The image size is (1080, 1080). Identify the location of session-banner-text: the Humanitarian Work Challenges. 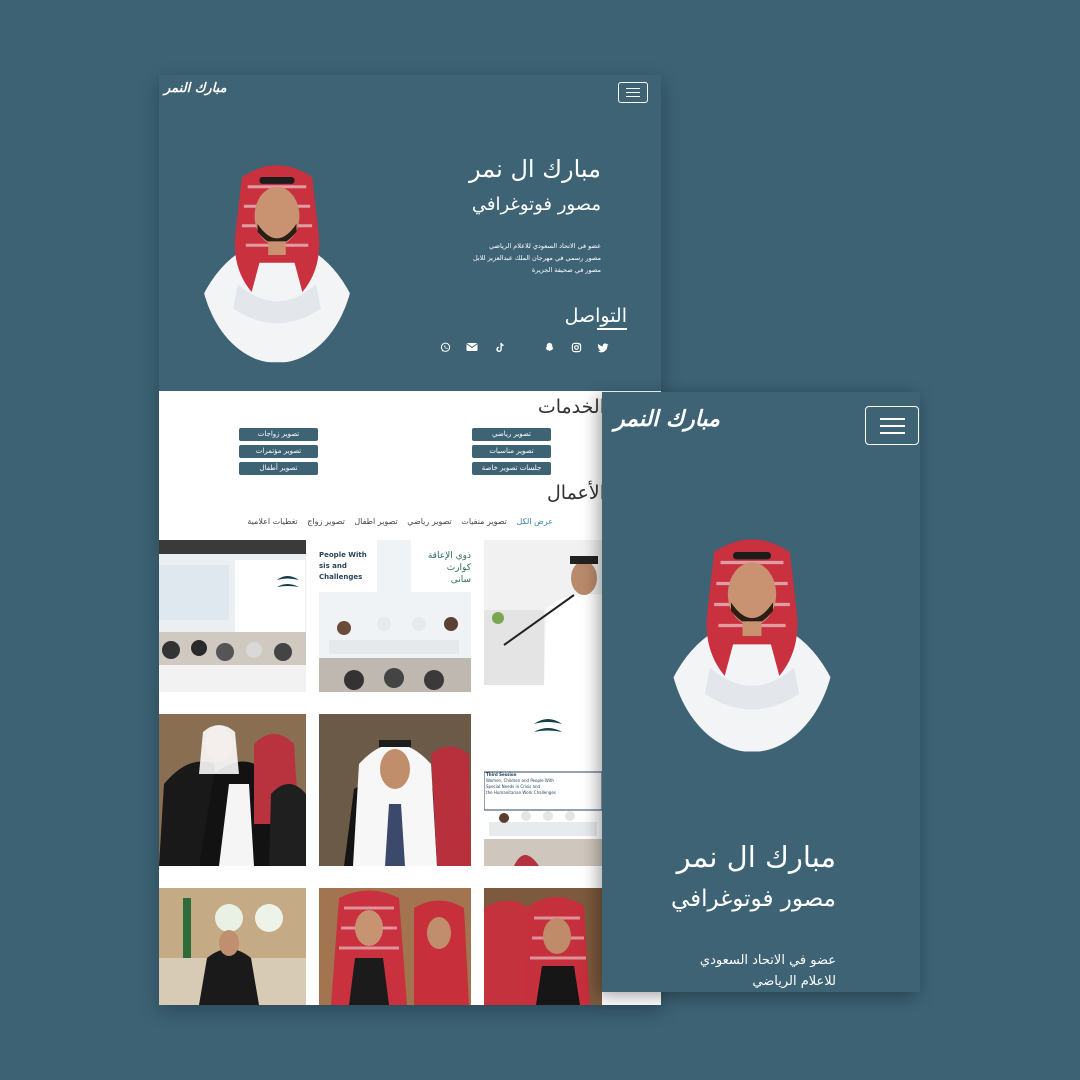
(521, 792).